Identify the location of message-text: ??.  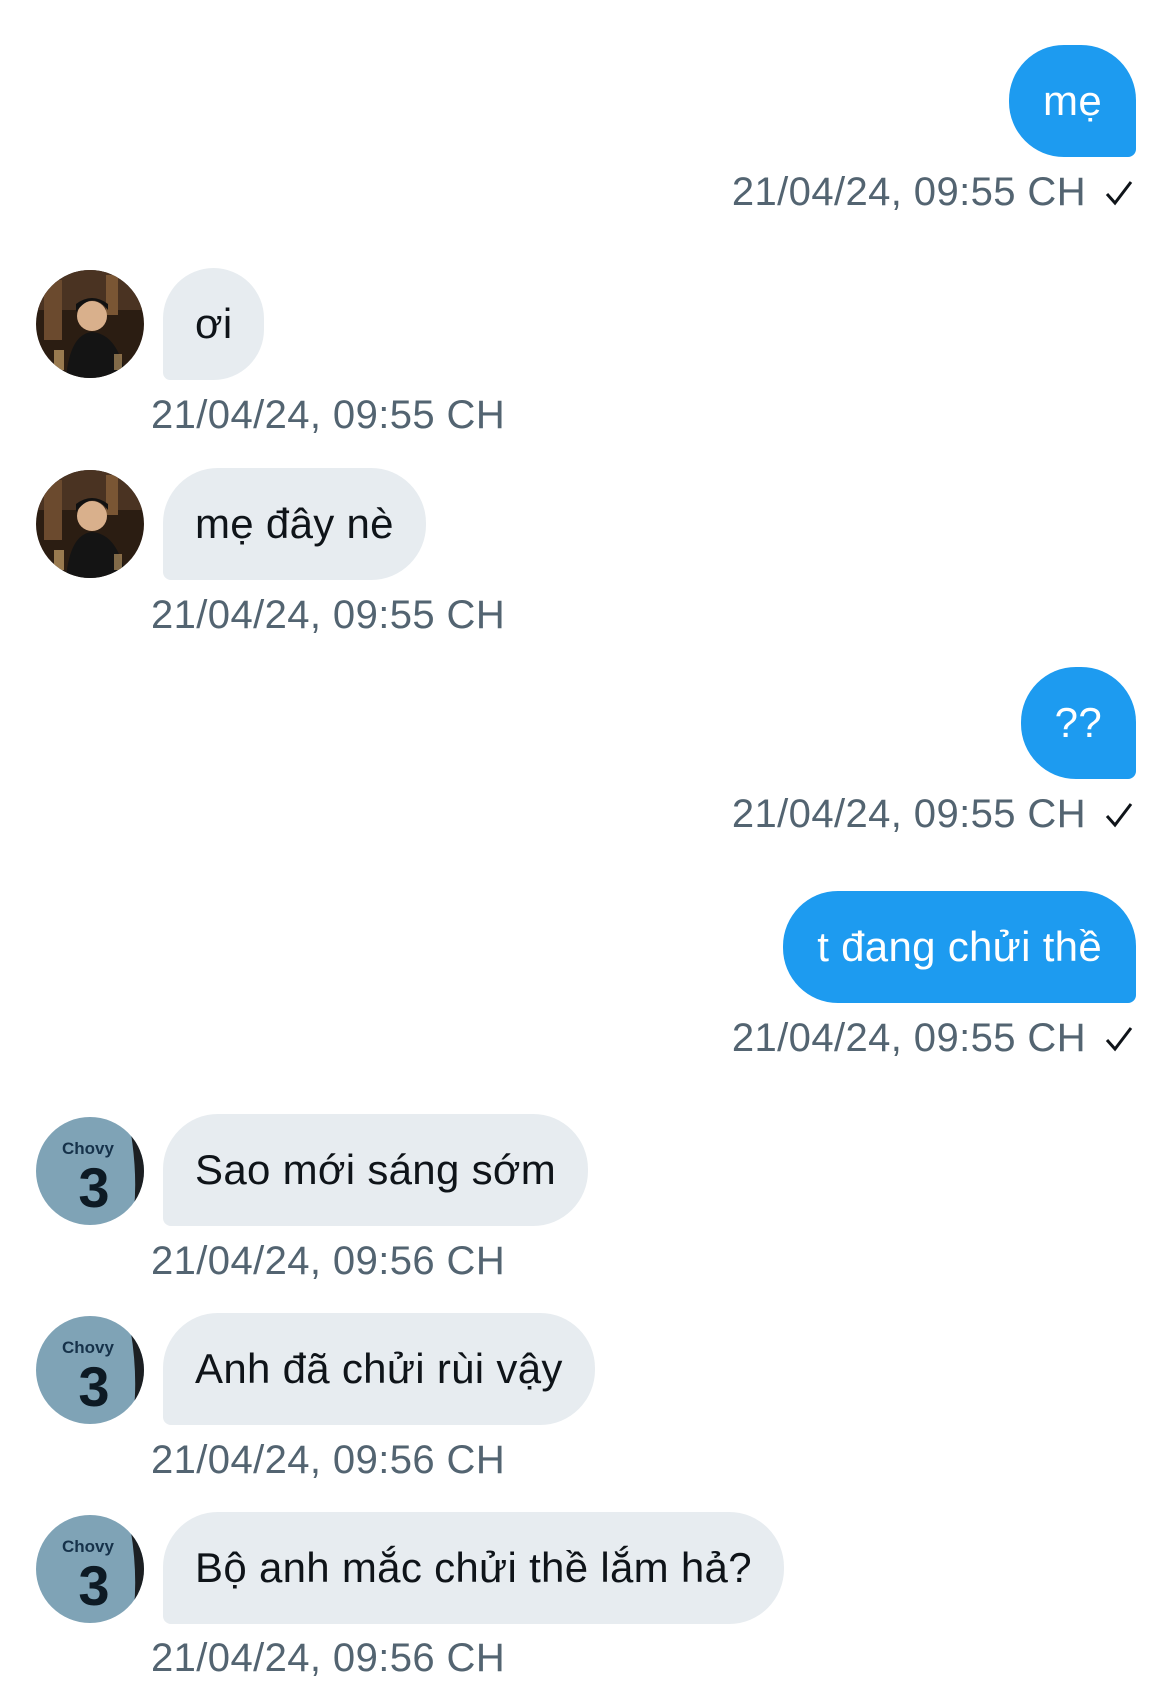
(1078, 722).